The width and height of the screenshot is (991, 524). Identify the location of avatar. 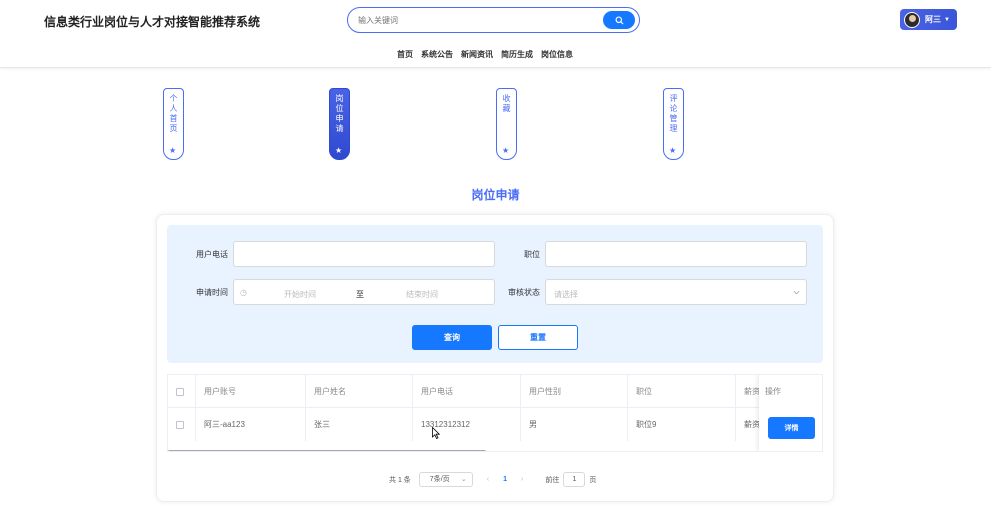
(912, 19).